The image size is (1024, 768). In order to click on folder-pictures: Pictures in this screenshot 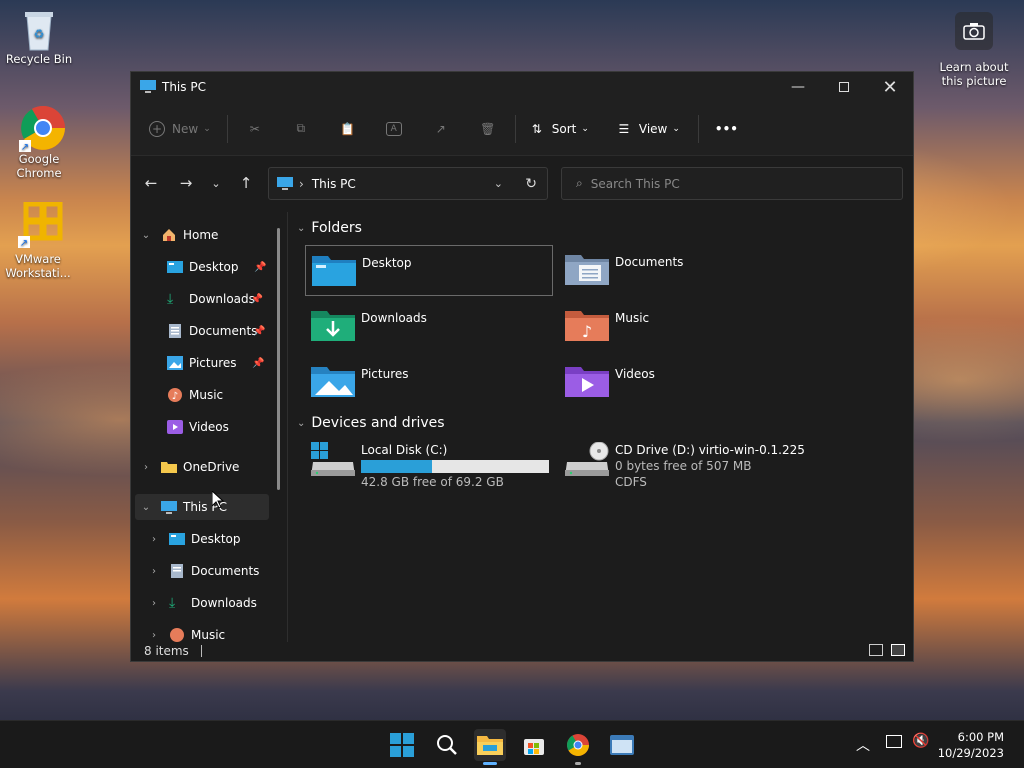, I will do `click(429, 382)`.